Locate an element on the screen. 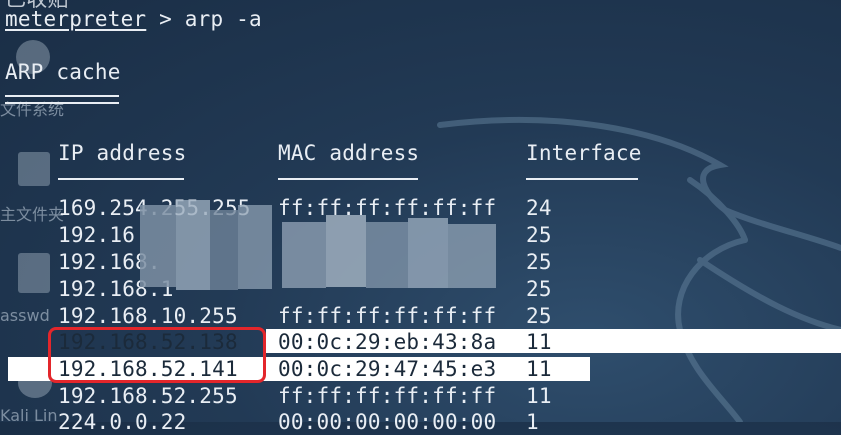  row-ip: 192.168.10.255 is located at coordinates (148, 316).